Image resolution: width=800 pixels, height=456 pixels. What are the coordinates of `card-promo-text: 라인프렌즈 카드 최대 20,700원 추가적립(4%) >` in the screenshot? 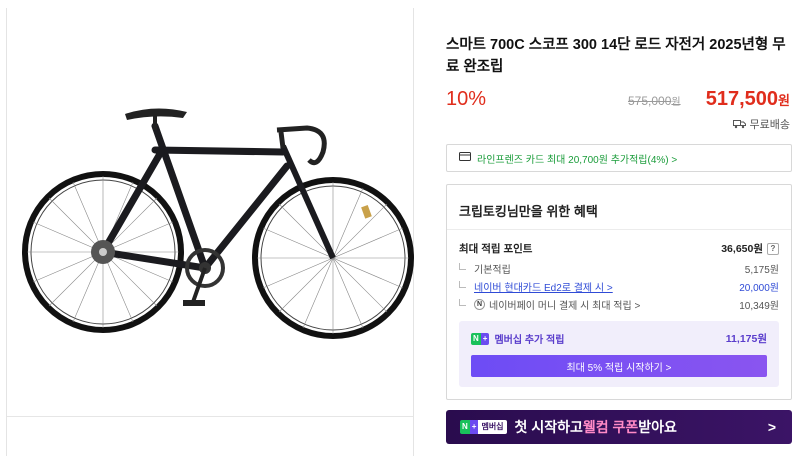 It's located at (577, 160).